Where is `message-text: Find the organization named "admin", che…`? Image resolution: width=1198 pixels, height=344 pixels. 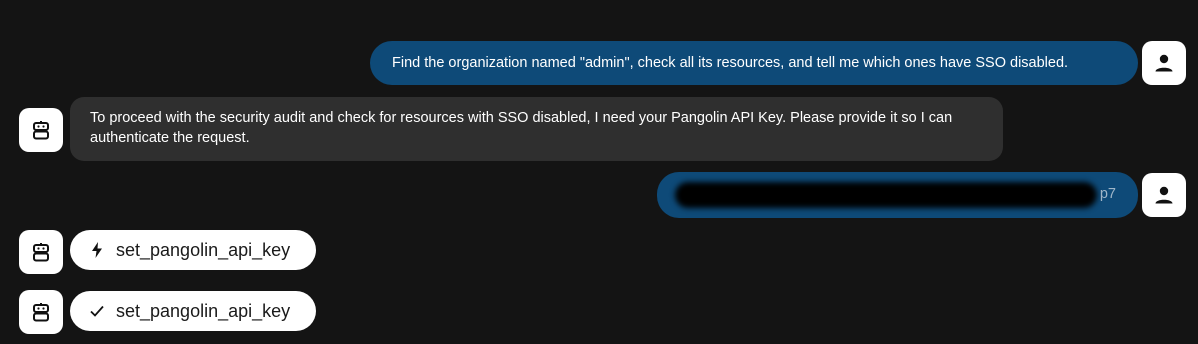 message-text: Find the organization named "admin", che… is located at coordinates (730, 63).